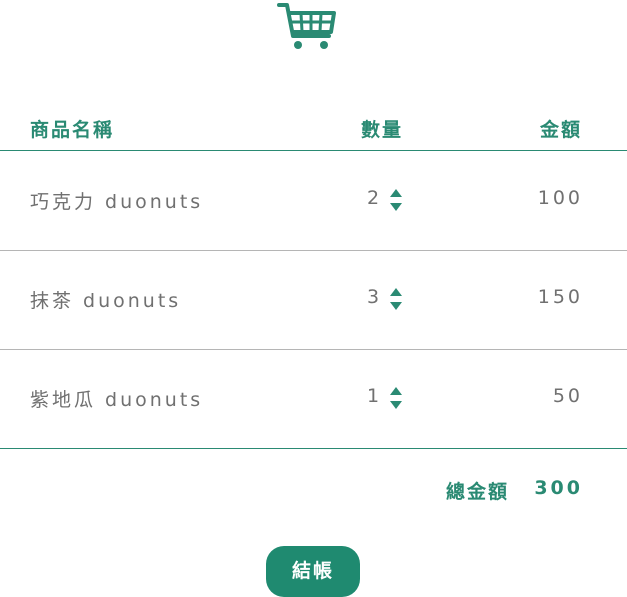 This screenshot has width=627, height=597. Describe the element at coordinates (374, 297) in the screenshot. I see `item-quantity: 3` at that location.